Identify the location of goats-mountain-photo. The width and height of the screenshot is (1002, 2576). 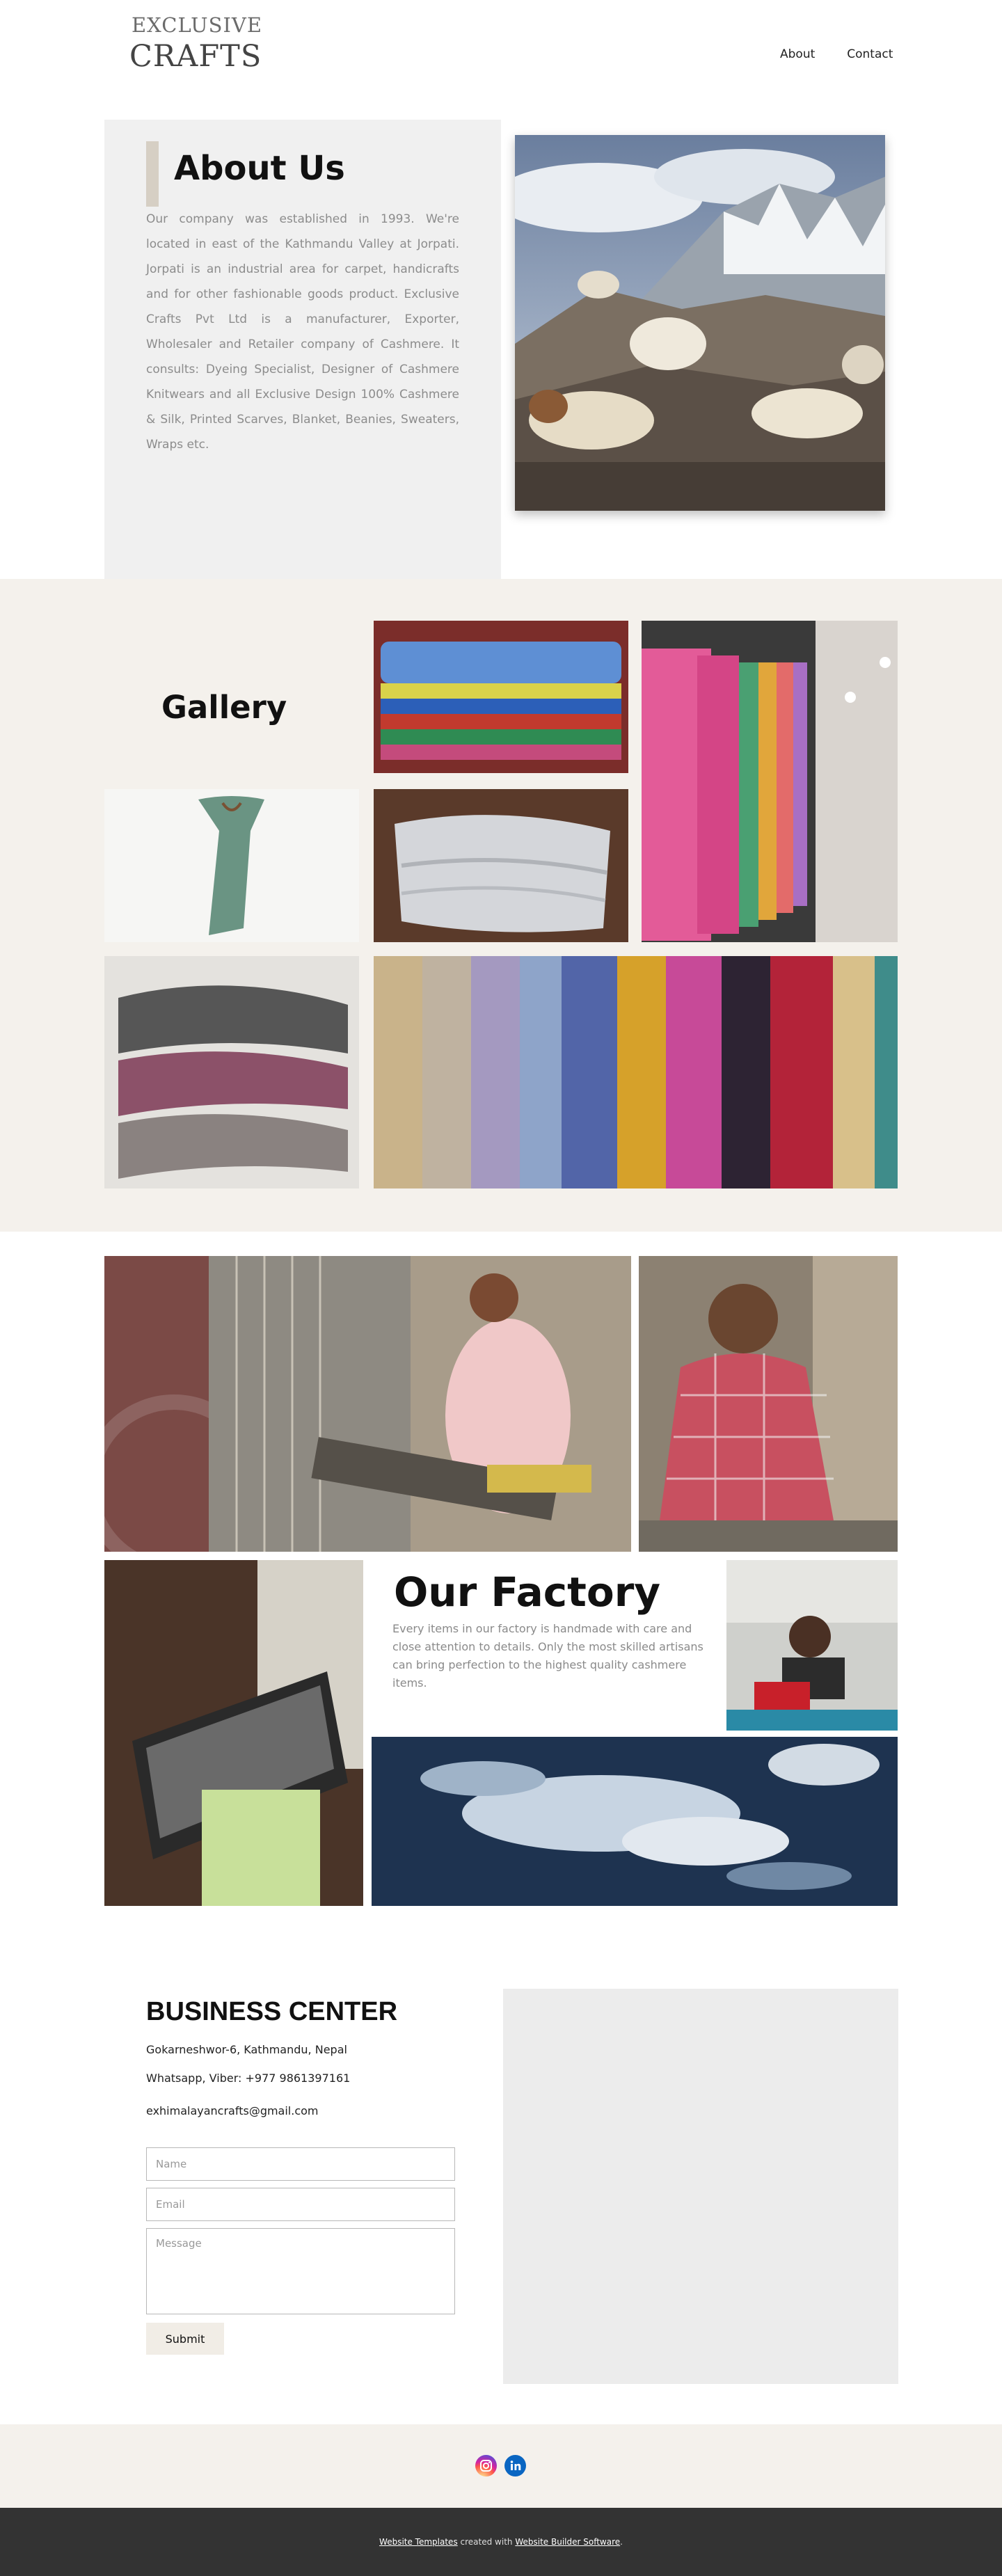
(700, 323).